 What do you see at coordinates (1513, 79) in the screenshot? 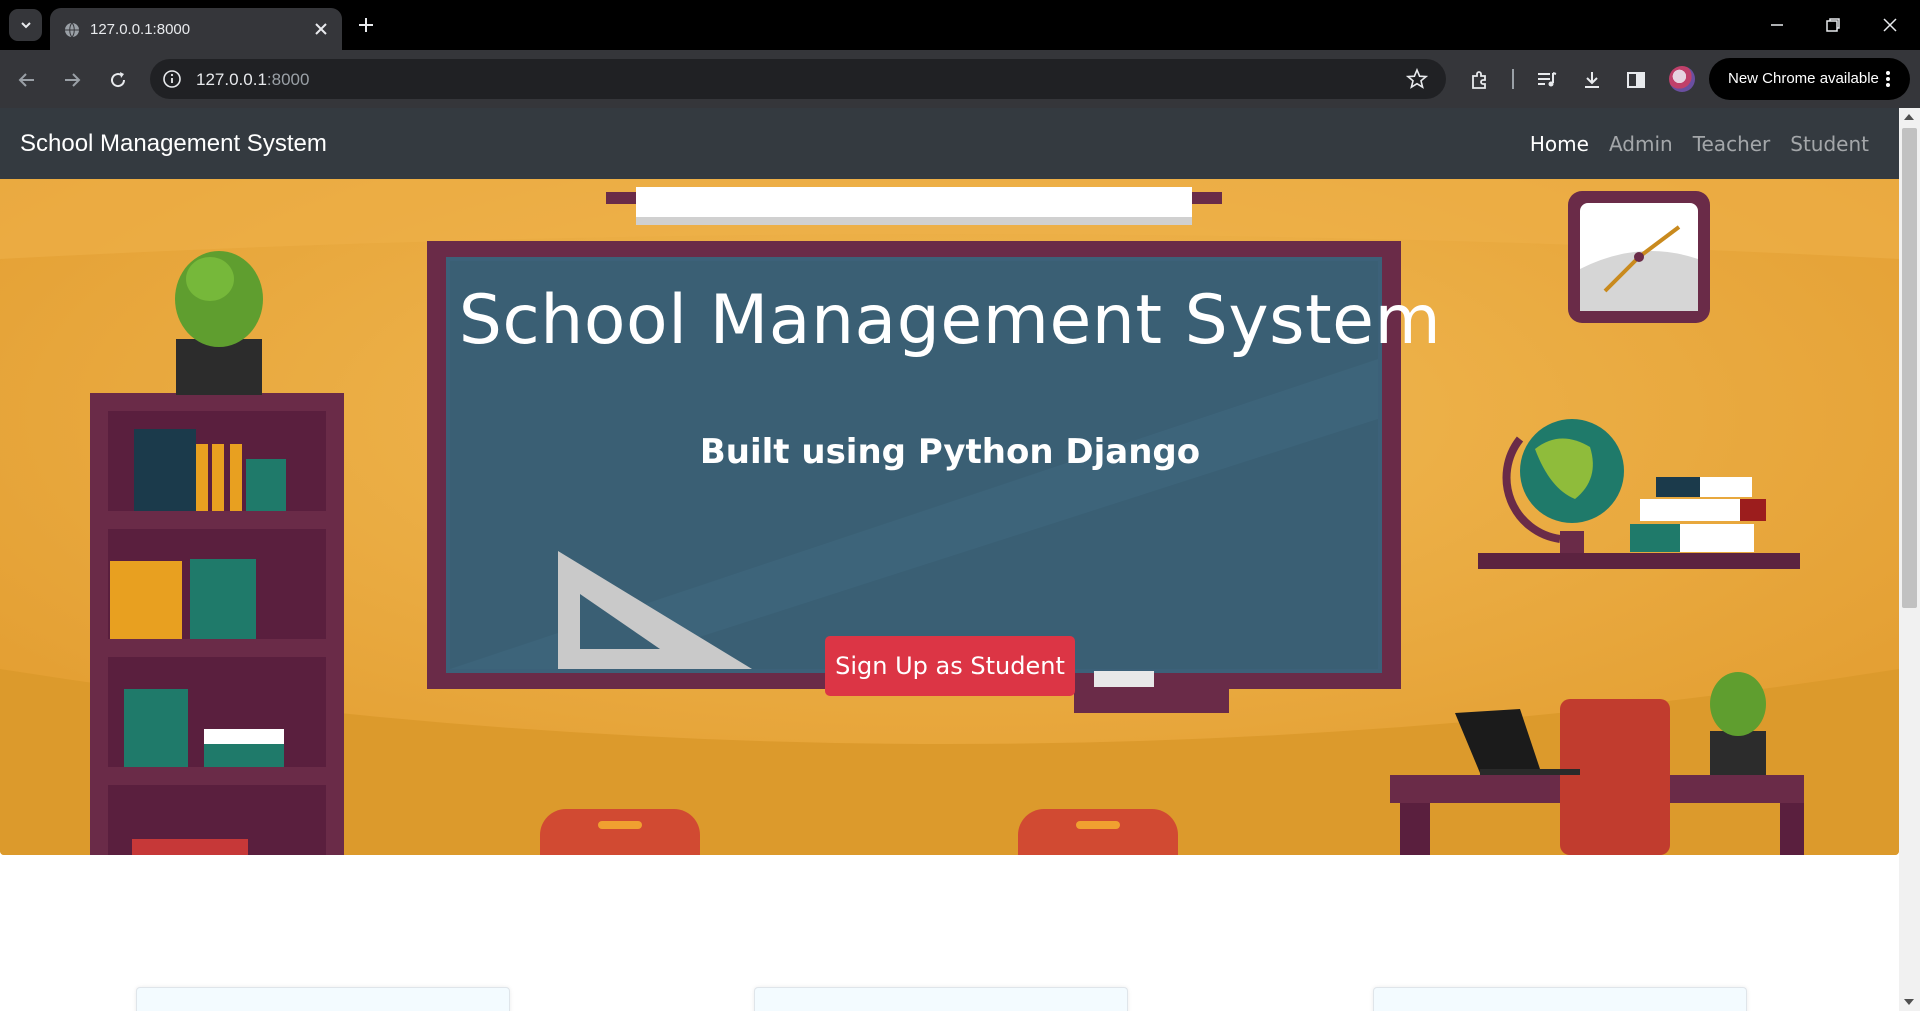
I see `toolbar-separator` at bounding box center [1513, 79].